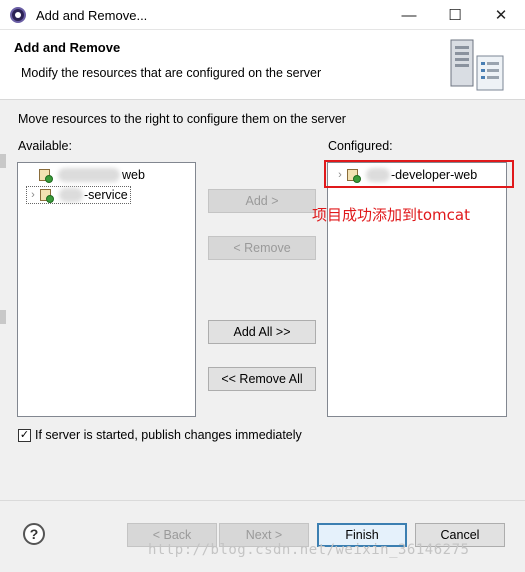  Describe the element at coordinates (309, 550) in the screenshot. I see `watermark: http://blog.csdn.net/weixin_36146275` at that location.